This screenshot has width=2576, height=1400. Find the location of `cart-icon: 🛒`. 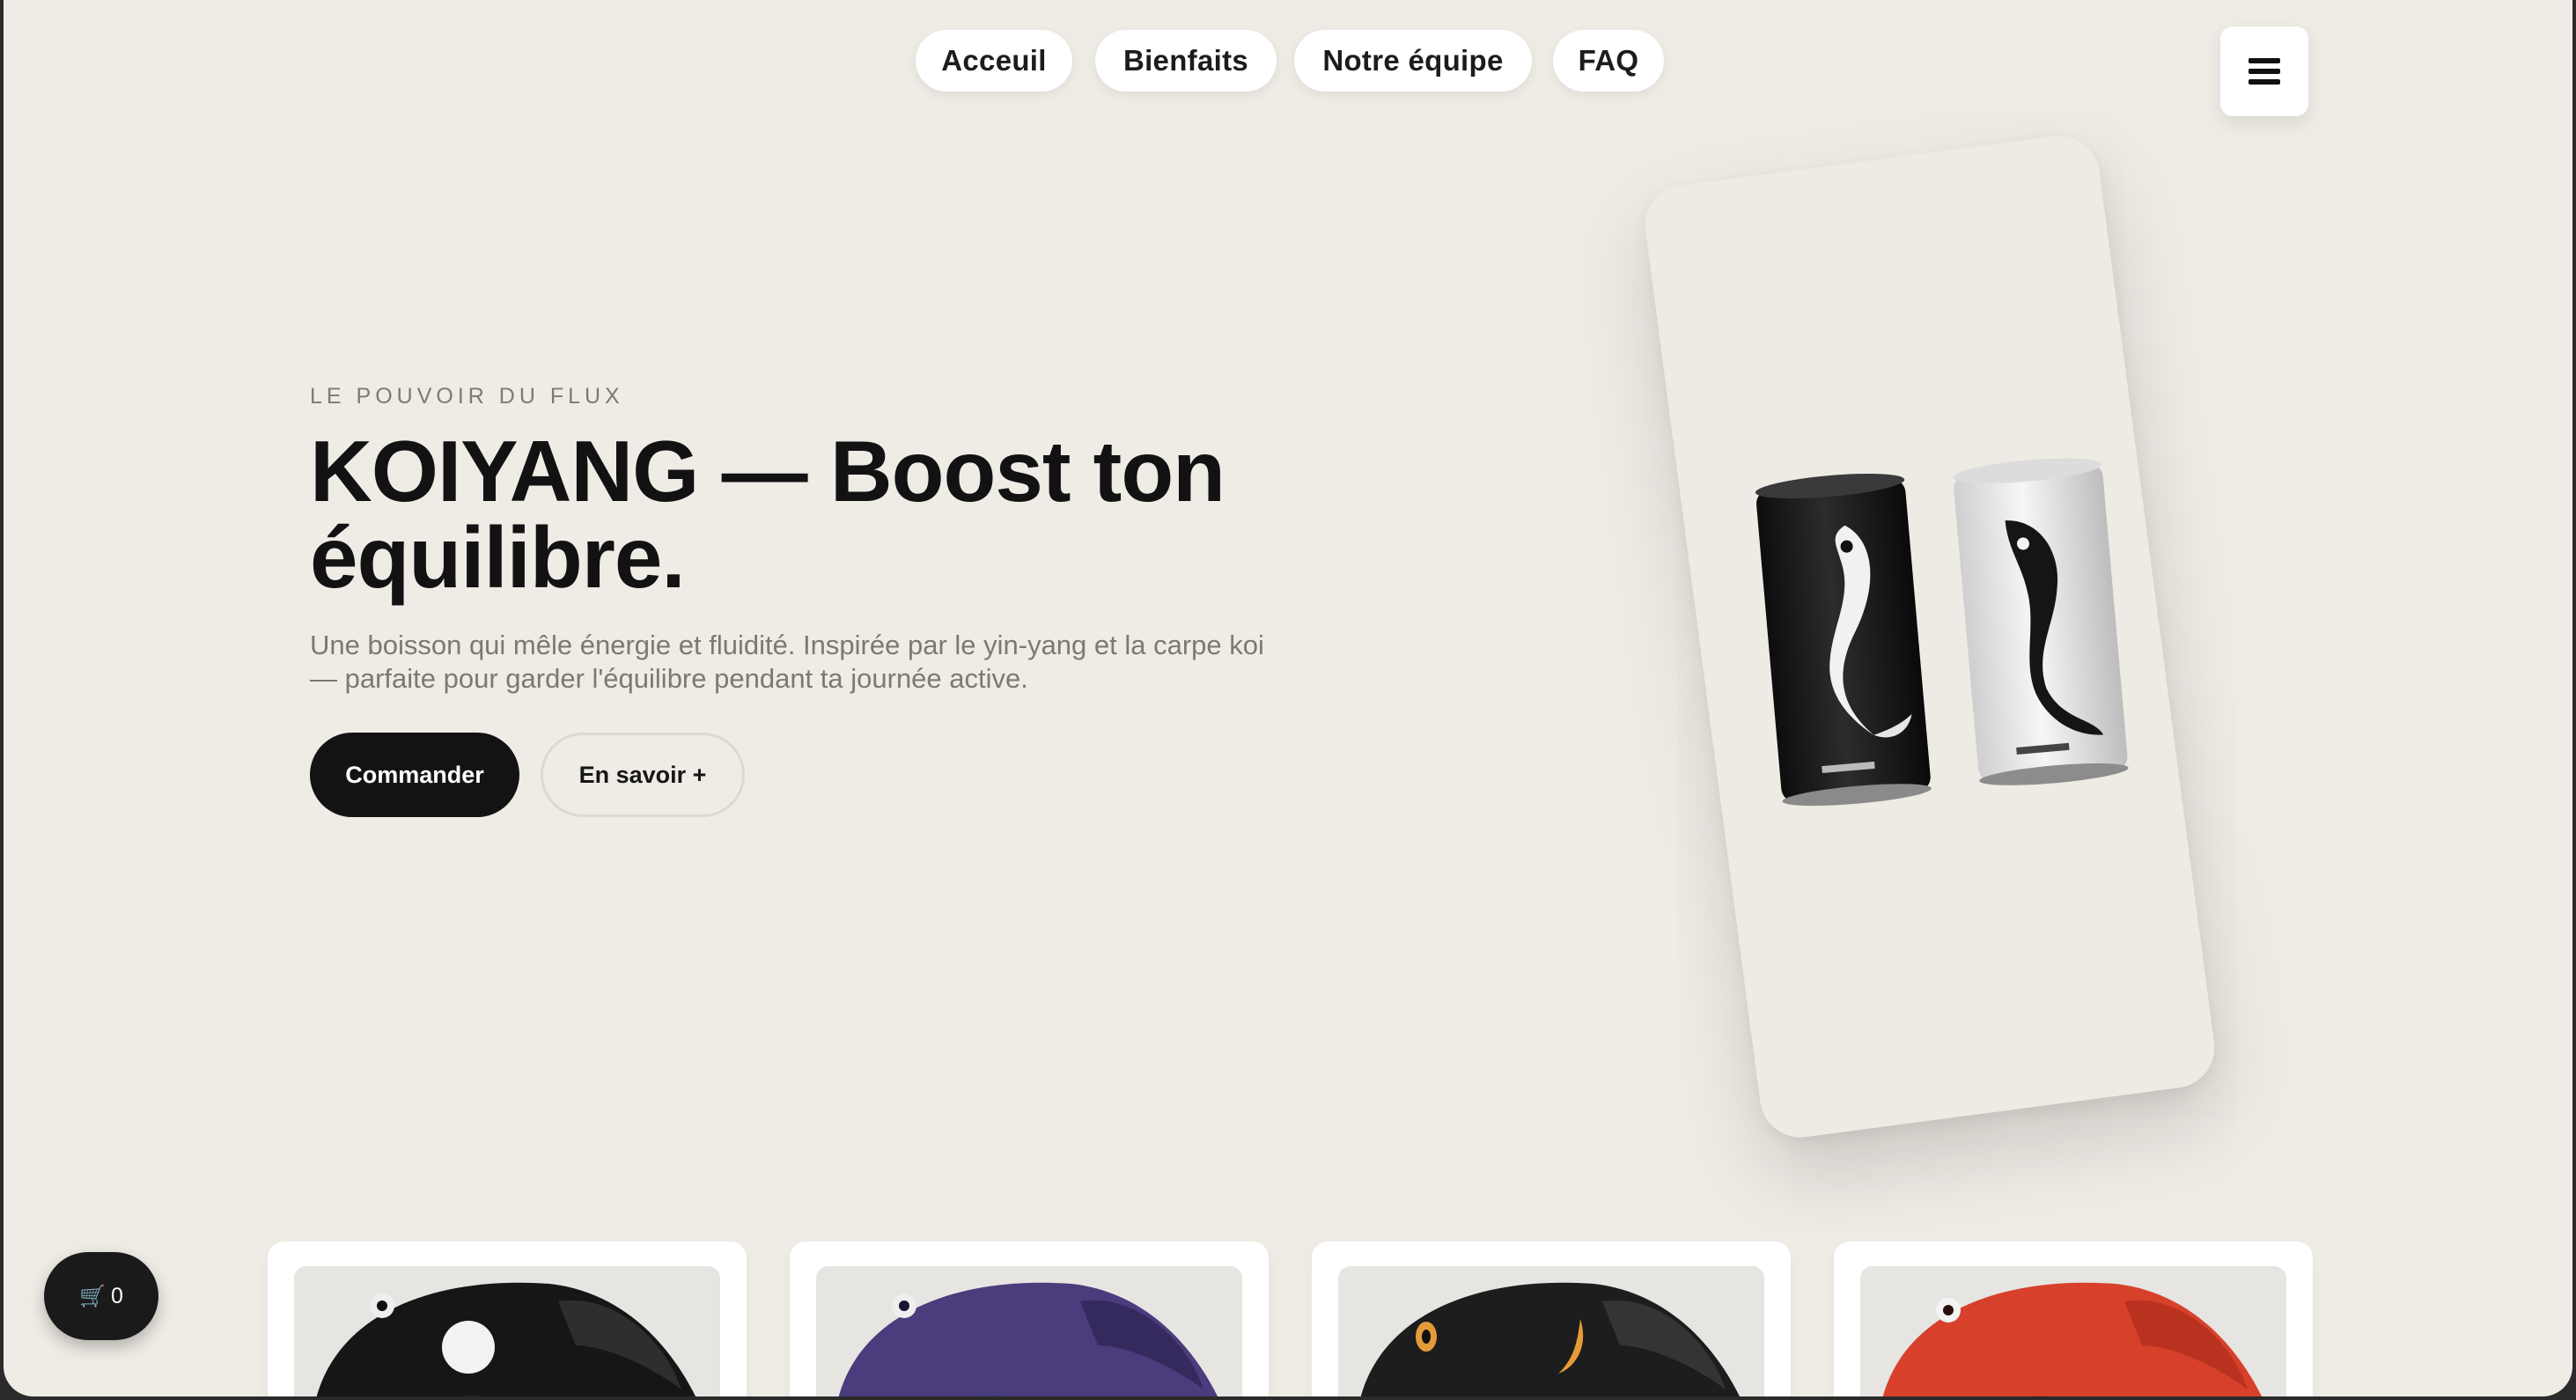

cart-icon: 🛒 is located at coordinates (93, 1296).